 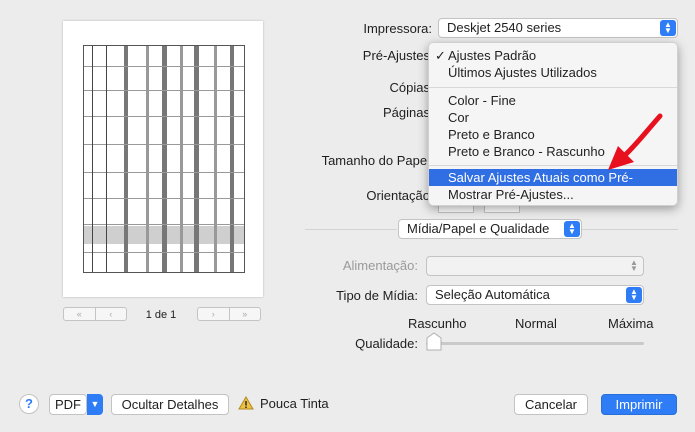 I want to click on printer-label: Impressora:, so click(x=397, y=28).